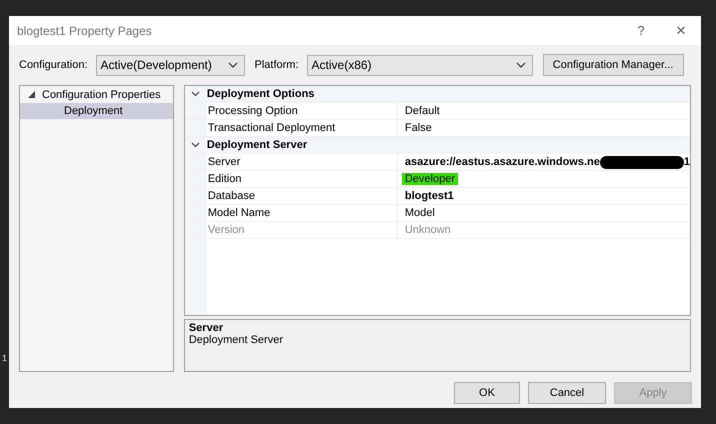  What do you see at coordinates (502, 162) in the screenshot?
I see `property-value: asazure://eastus.asazure.windows.ne` at bounding box center [502, 162].